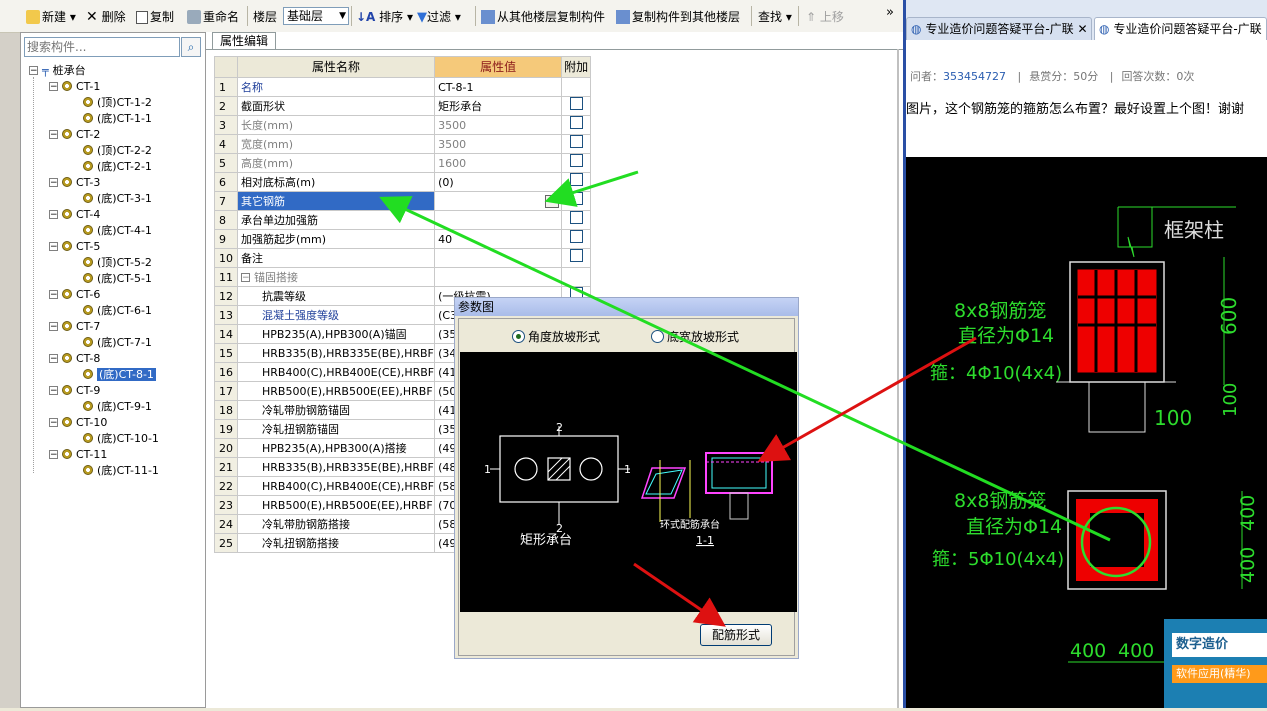  Describe the element at coordinates (244, 41) in the screenshot. I see `tab-property-edit: 属性编辑` at that location.